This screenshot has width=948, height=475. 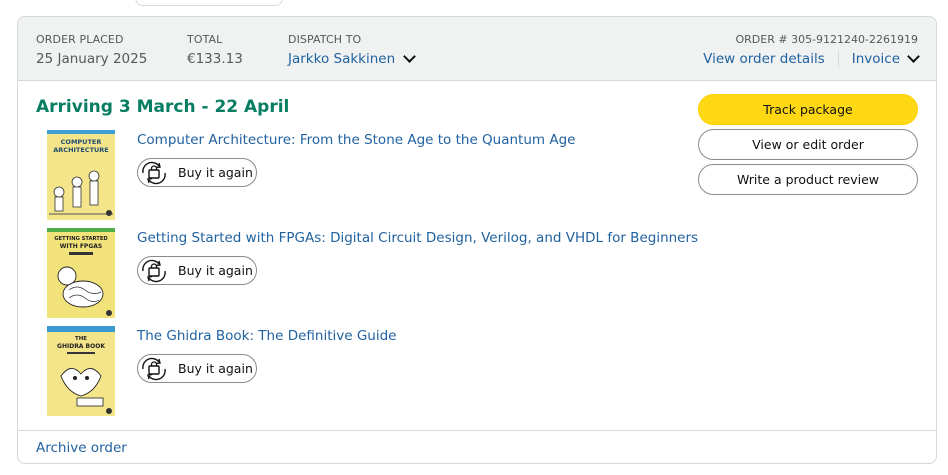 What do you see at coordinates (209, 3) in the screenshot?
I see `partial-control-top` at bounding box center [209, 3].